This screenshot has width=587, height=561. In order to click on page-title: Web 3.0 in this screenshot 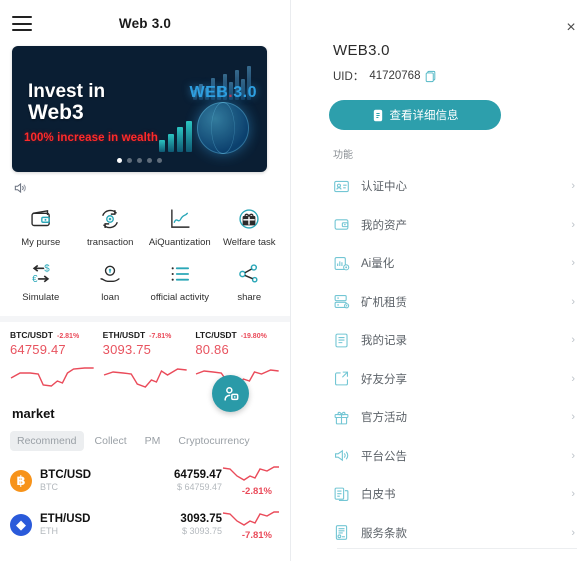, I will do `click(145, 23)`.